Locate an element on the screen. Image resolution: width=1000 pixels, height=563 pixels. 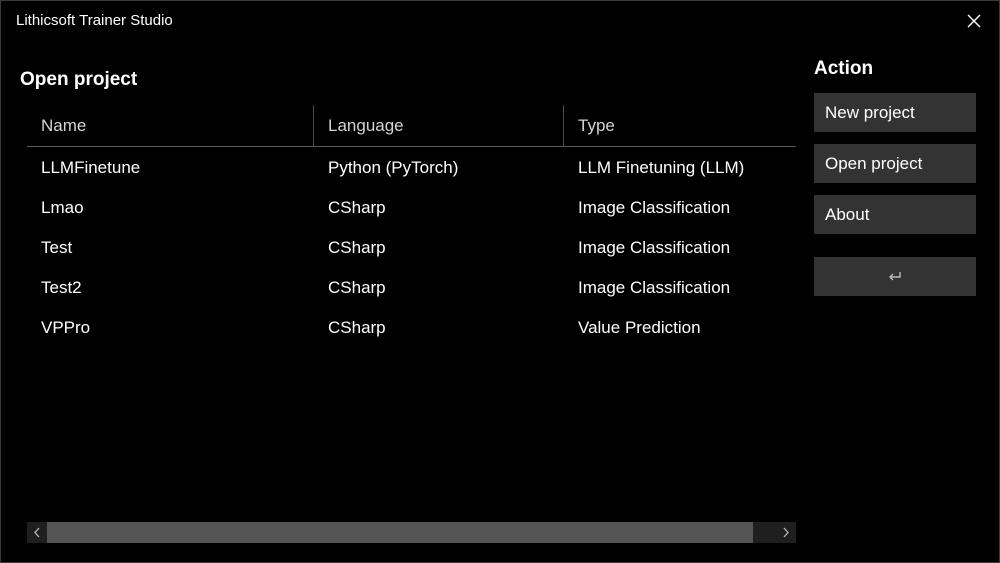
grid-header: Name Language Type is located at coordinates (411, 126).